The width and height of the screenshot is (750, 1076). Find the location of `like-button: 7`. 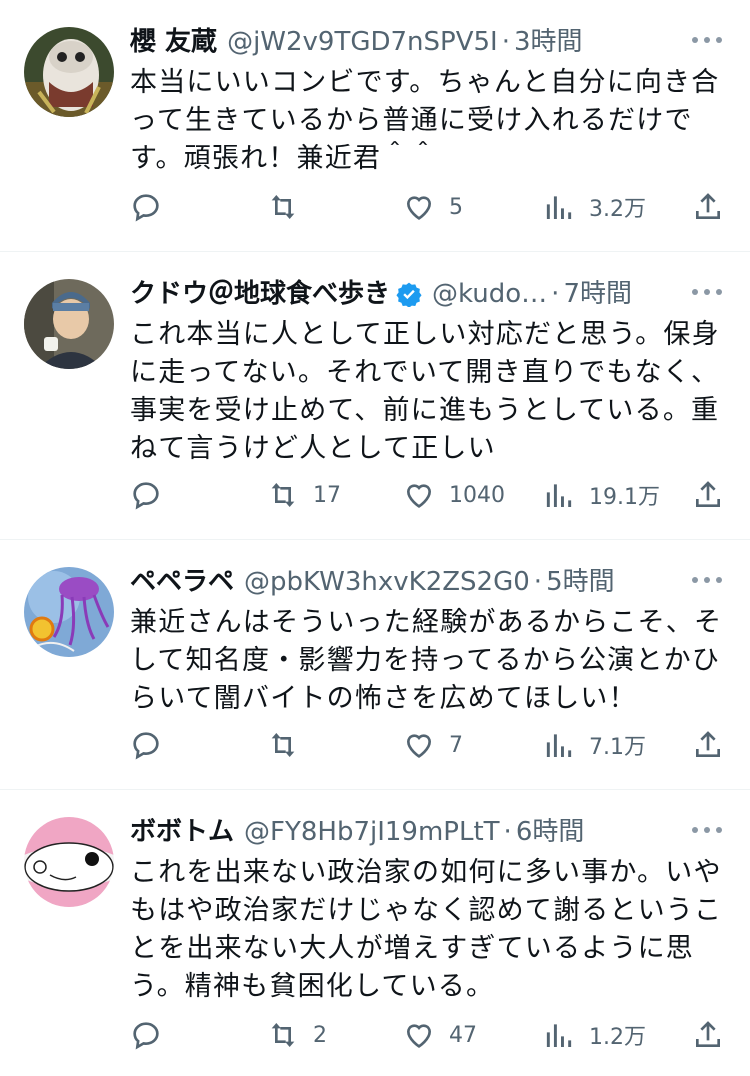

like-button: 7 is located at coordinates (433, 745).